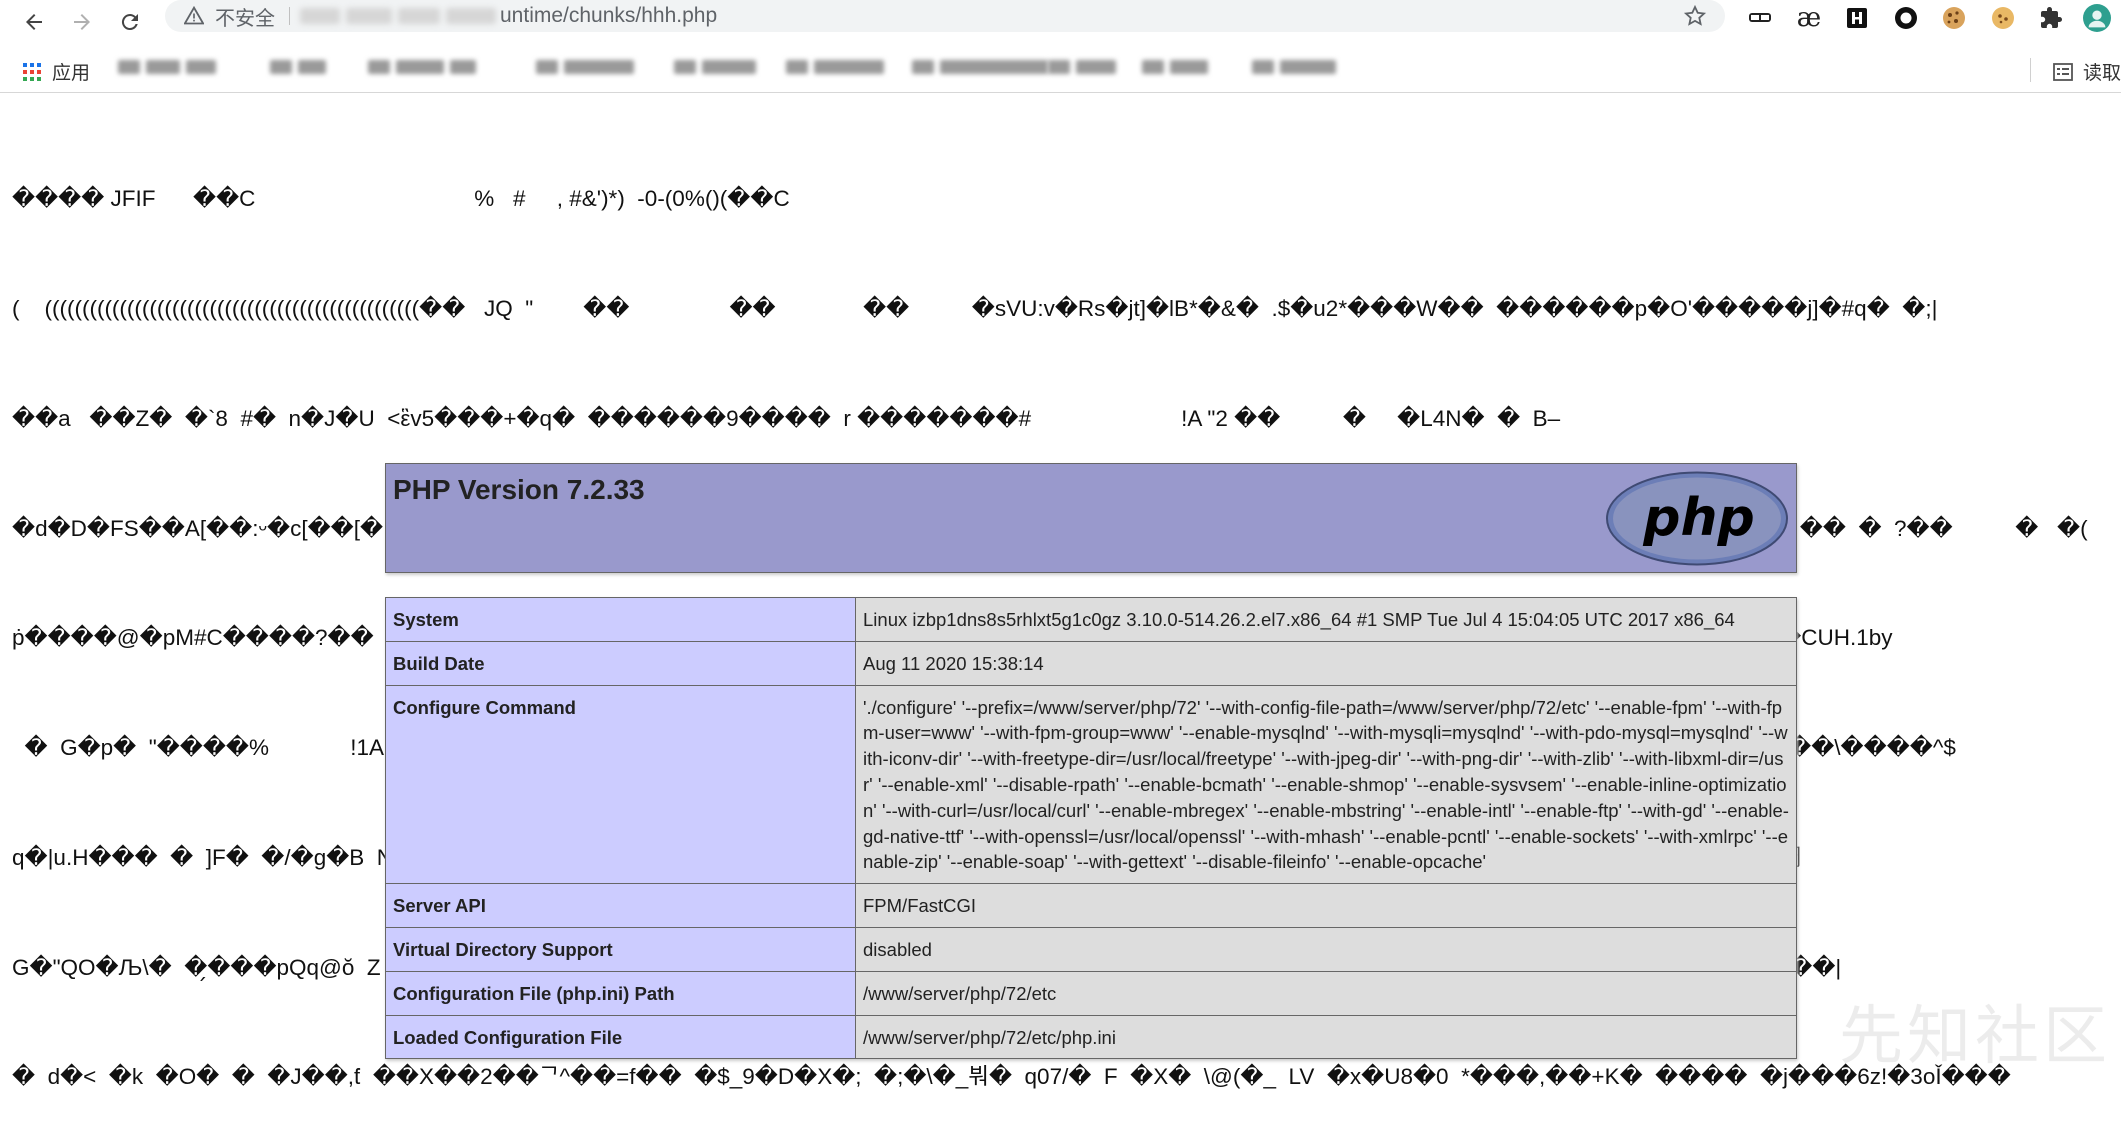 This screenshot has width=2121, height=1133. What do you see at coordinates (1326, 1037) in the screenshot?
I see `row-value: /www/server/php/72/etc/php.ini` at bounding box center [1326, 1037].